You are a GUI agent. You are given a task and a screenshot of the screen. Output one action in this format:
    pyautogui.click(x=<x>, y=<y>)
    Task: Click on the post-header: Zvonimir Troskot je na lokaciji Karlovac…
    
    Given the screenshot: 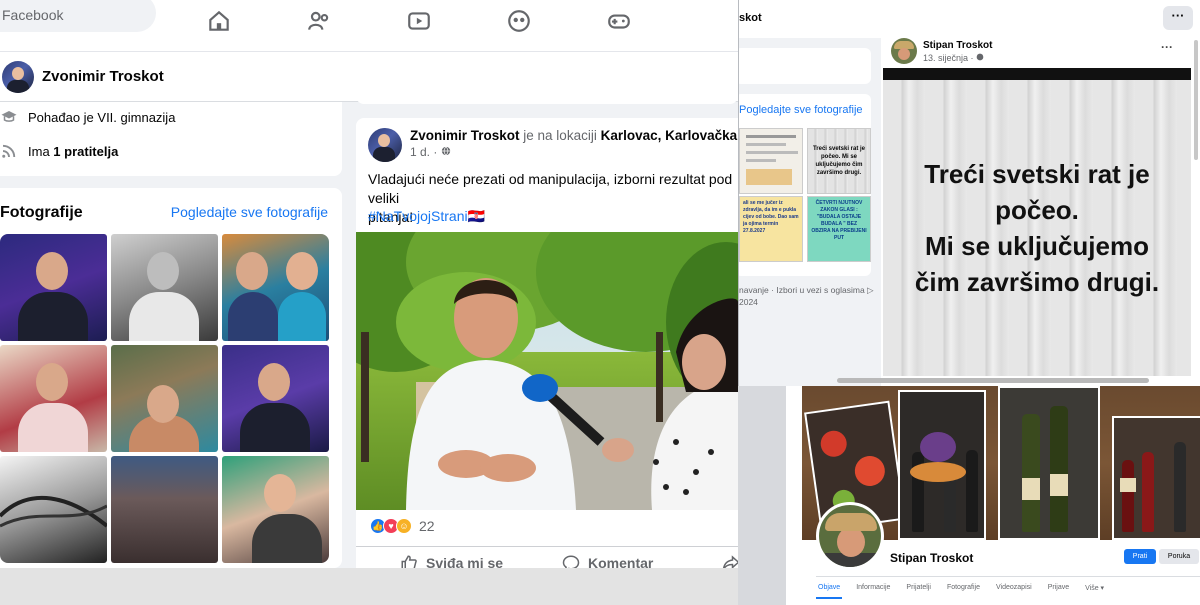 What is the action you would take?
    pyautogui.click(x=553, y=145)
    